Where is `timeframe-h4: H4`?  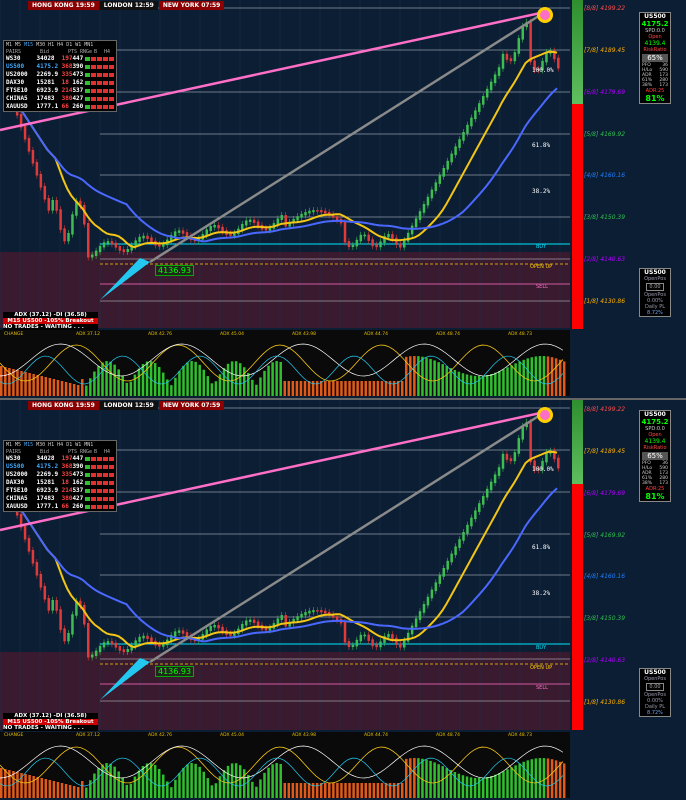 timeframe-h4: H4 is located at coordinates (60, 45).